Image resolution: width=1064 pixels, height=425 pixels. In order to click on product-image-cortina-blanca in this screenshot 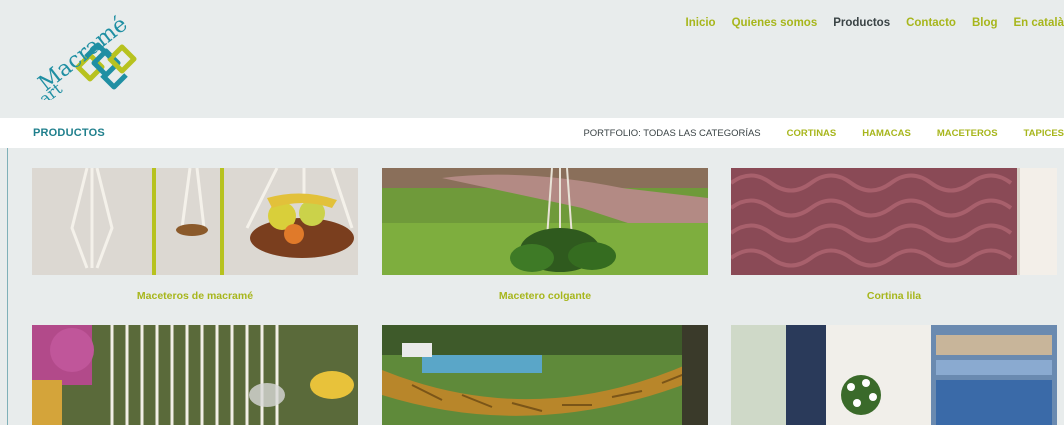, I will do `click(195, 375)`.